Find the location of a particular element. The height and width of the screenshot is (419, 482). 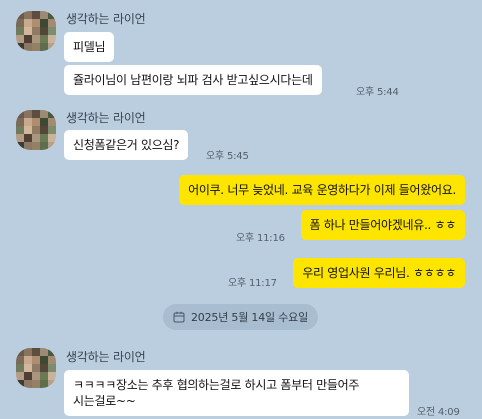

message-time: 오후 11:17 is located at coordinates (252, 283).